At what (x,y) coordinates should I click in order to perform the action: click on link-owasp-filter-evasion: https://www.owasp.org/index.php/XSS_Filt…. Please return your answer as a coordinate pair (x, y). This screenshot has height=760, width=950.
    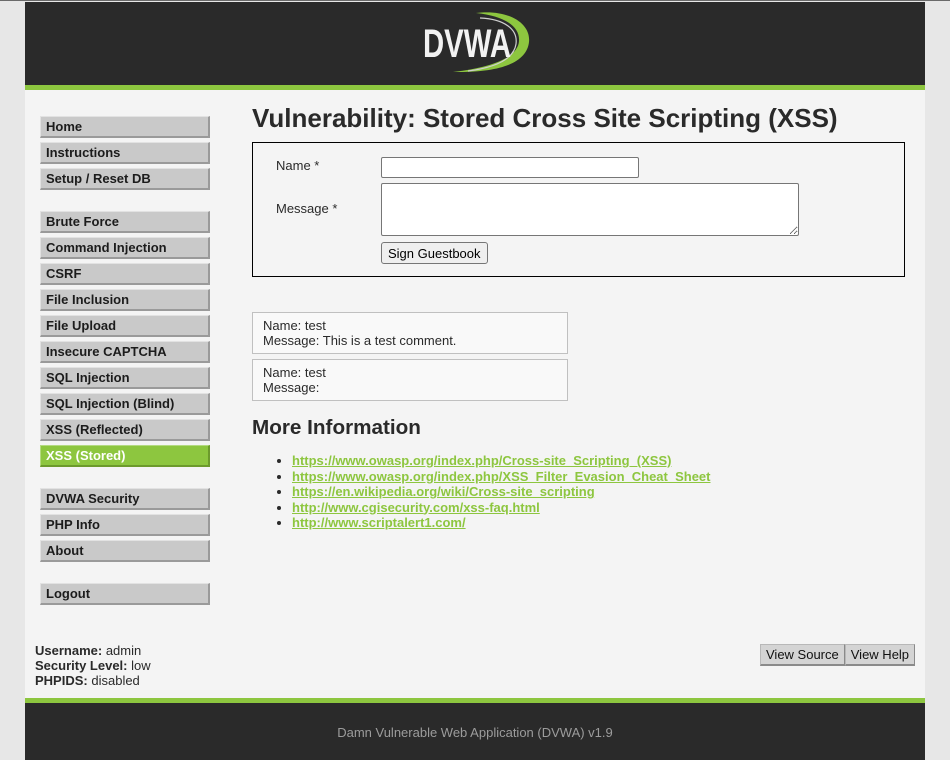
    Looking at the image, I should click on (501, 476).